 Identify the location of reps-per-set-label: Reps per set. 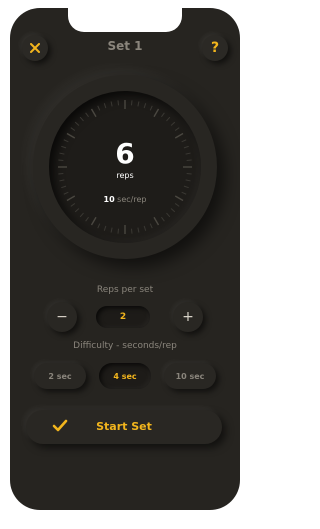
(125, 290).